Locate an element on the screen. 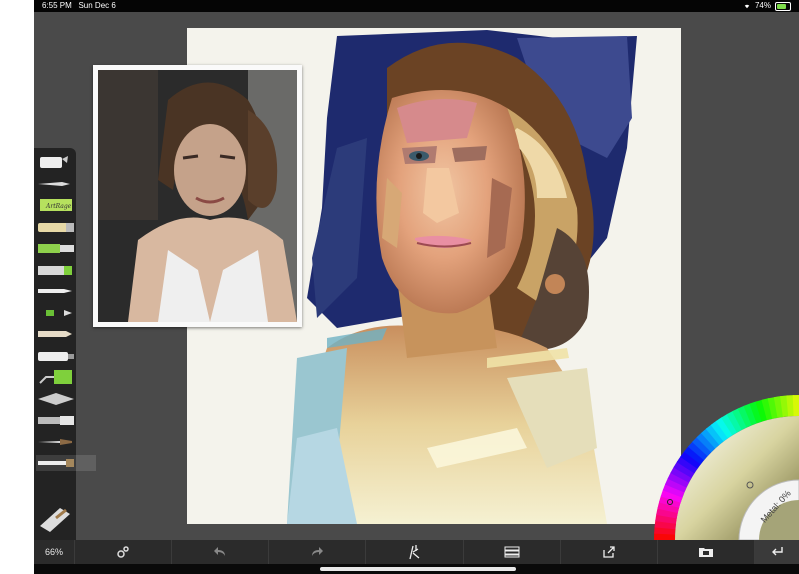  layers-button is located at coordinates (511, 552).